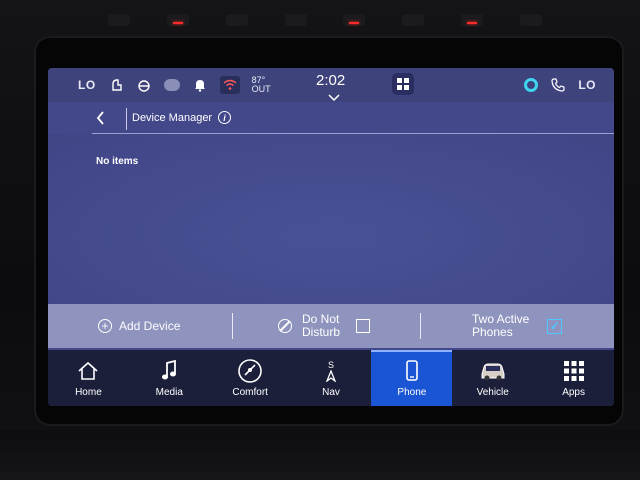  What do you see at coordinates (331, 371) in the screenshot?
I see `compass-icon: S` at bounding box center [331, 371].